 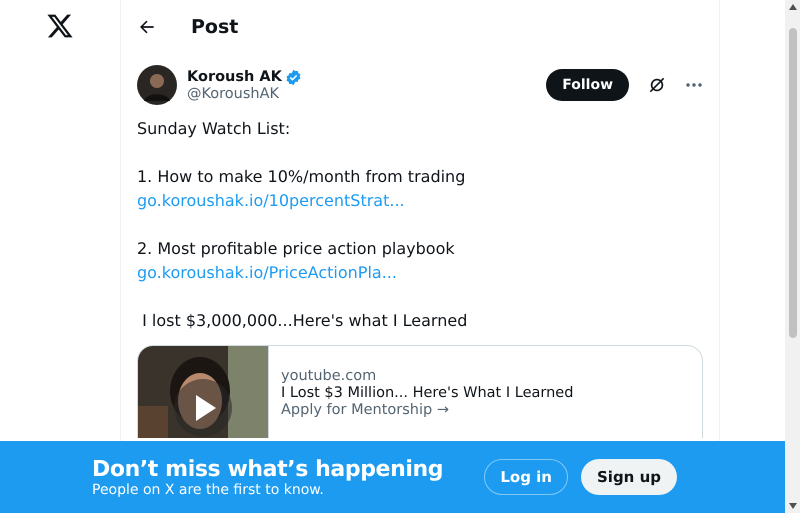 I want to click on scroll-up-icon, so click(x=792, y=7).